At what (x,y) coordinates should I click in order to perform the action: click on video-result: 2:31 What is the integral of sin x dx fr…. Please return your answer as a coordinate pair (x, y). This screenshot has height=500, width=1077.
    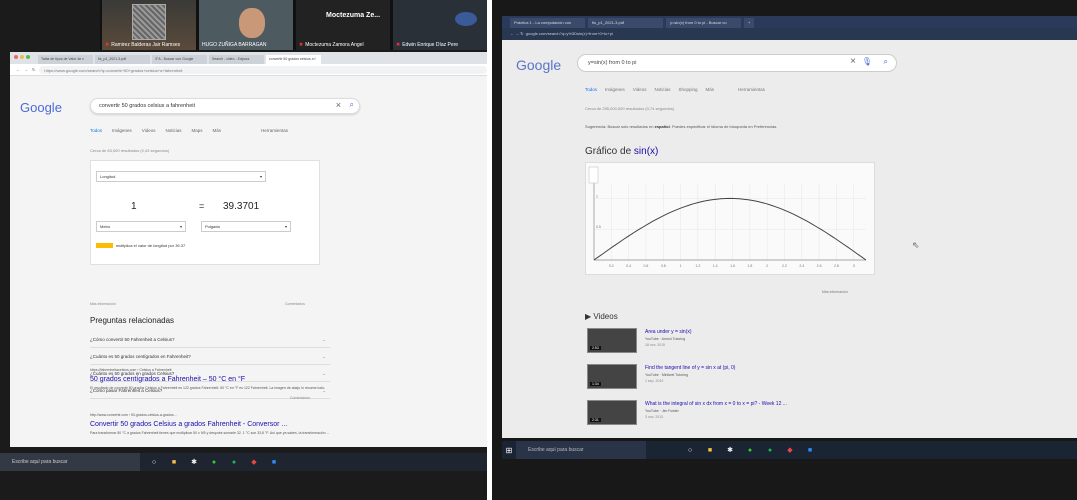
    Looking at the image, I should click on (737, 412).